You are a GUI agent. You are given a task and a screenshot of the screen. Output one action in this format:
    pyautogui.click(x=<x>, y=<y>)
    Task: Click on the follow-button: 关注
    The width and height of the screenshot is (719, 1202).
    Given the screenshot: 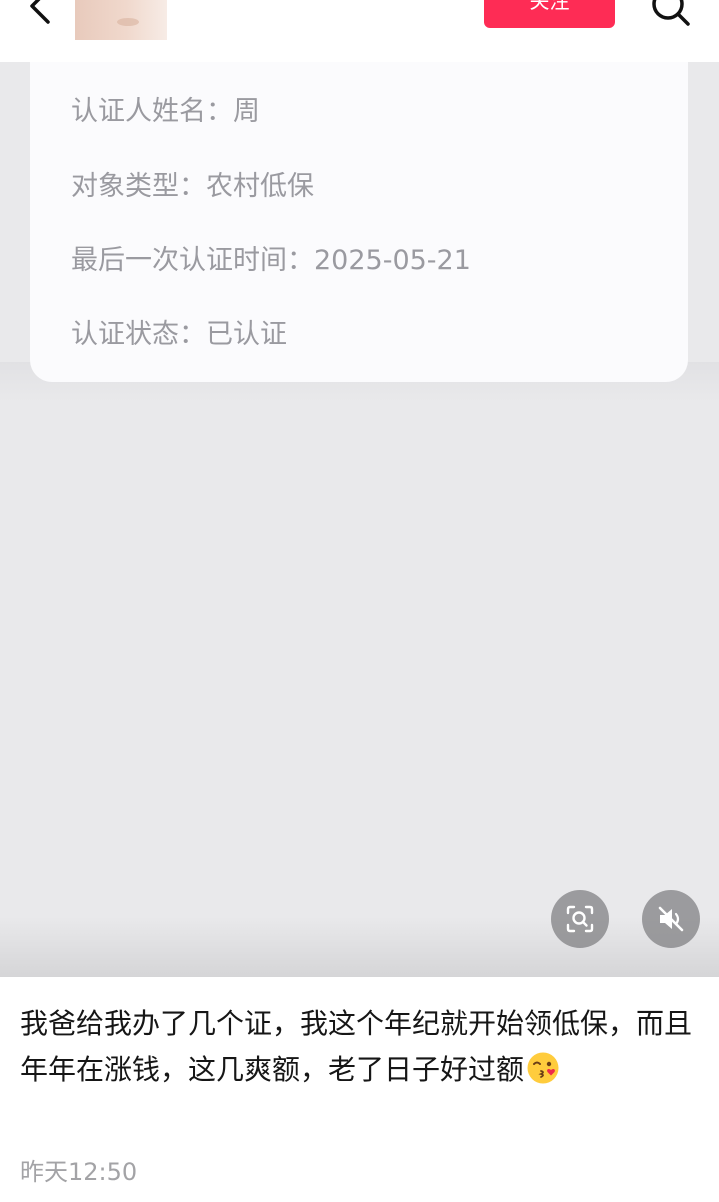 What is the action you would take?
    pyautogui.click(x=549, y=14)
    